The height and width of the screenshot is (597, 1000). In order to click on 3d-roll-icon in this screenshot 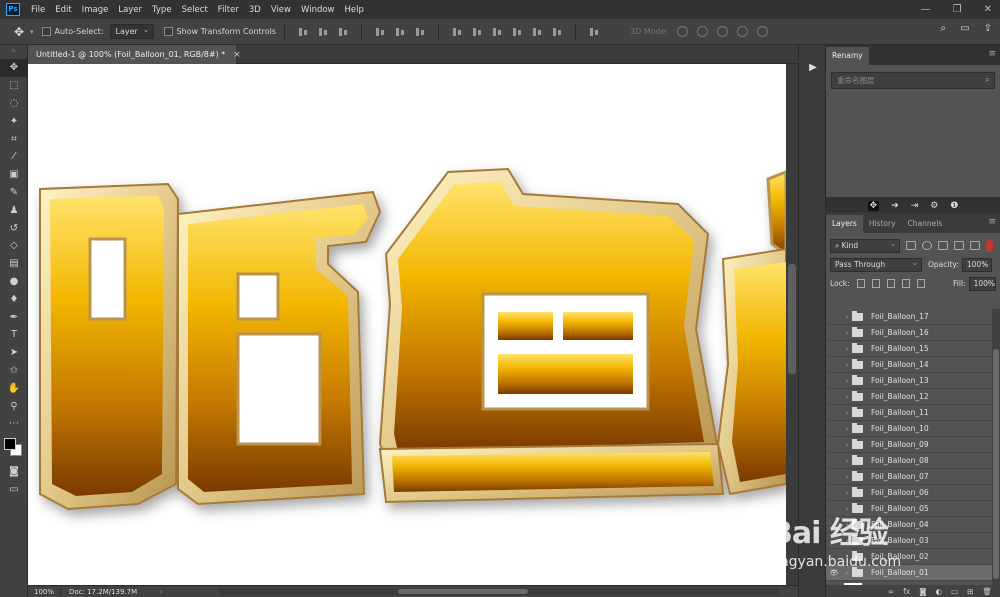, I will do `click(703, 31)`.